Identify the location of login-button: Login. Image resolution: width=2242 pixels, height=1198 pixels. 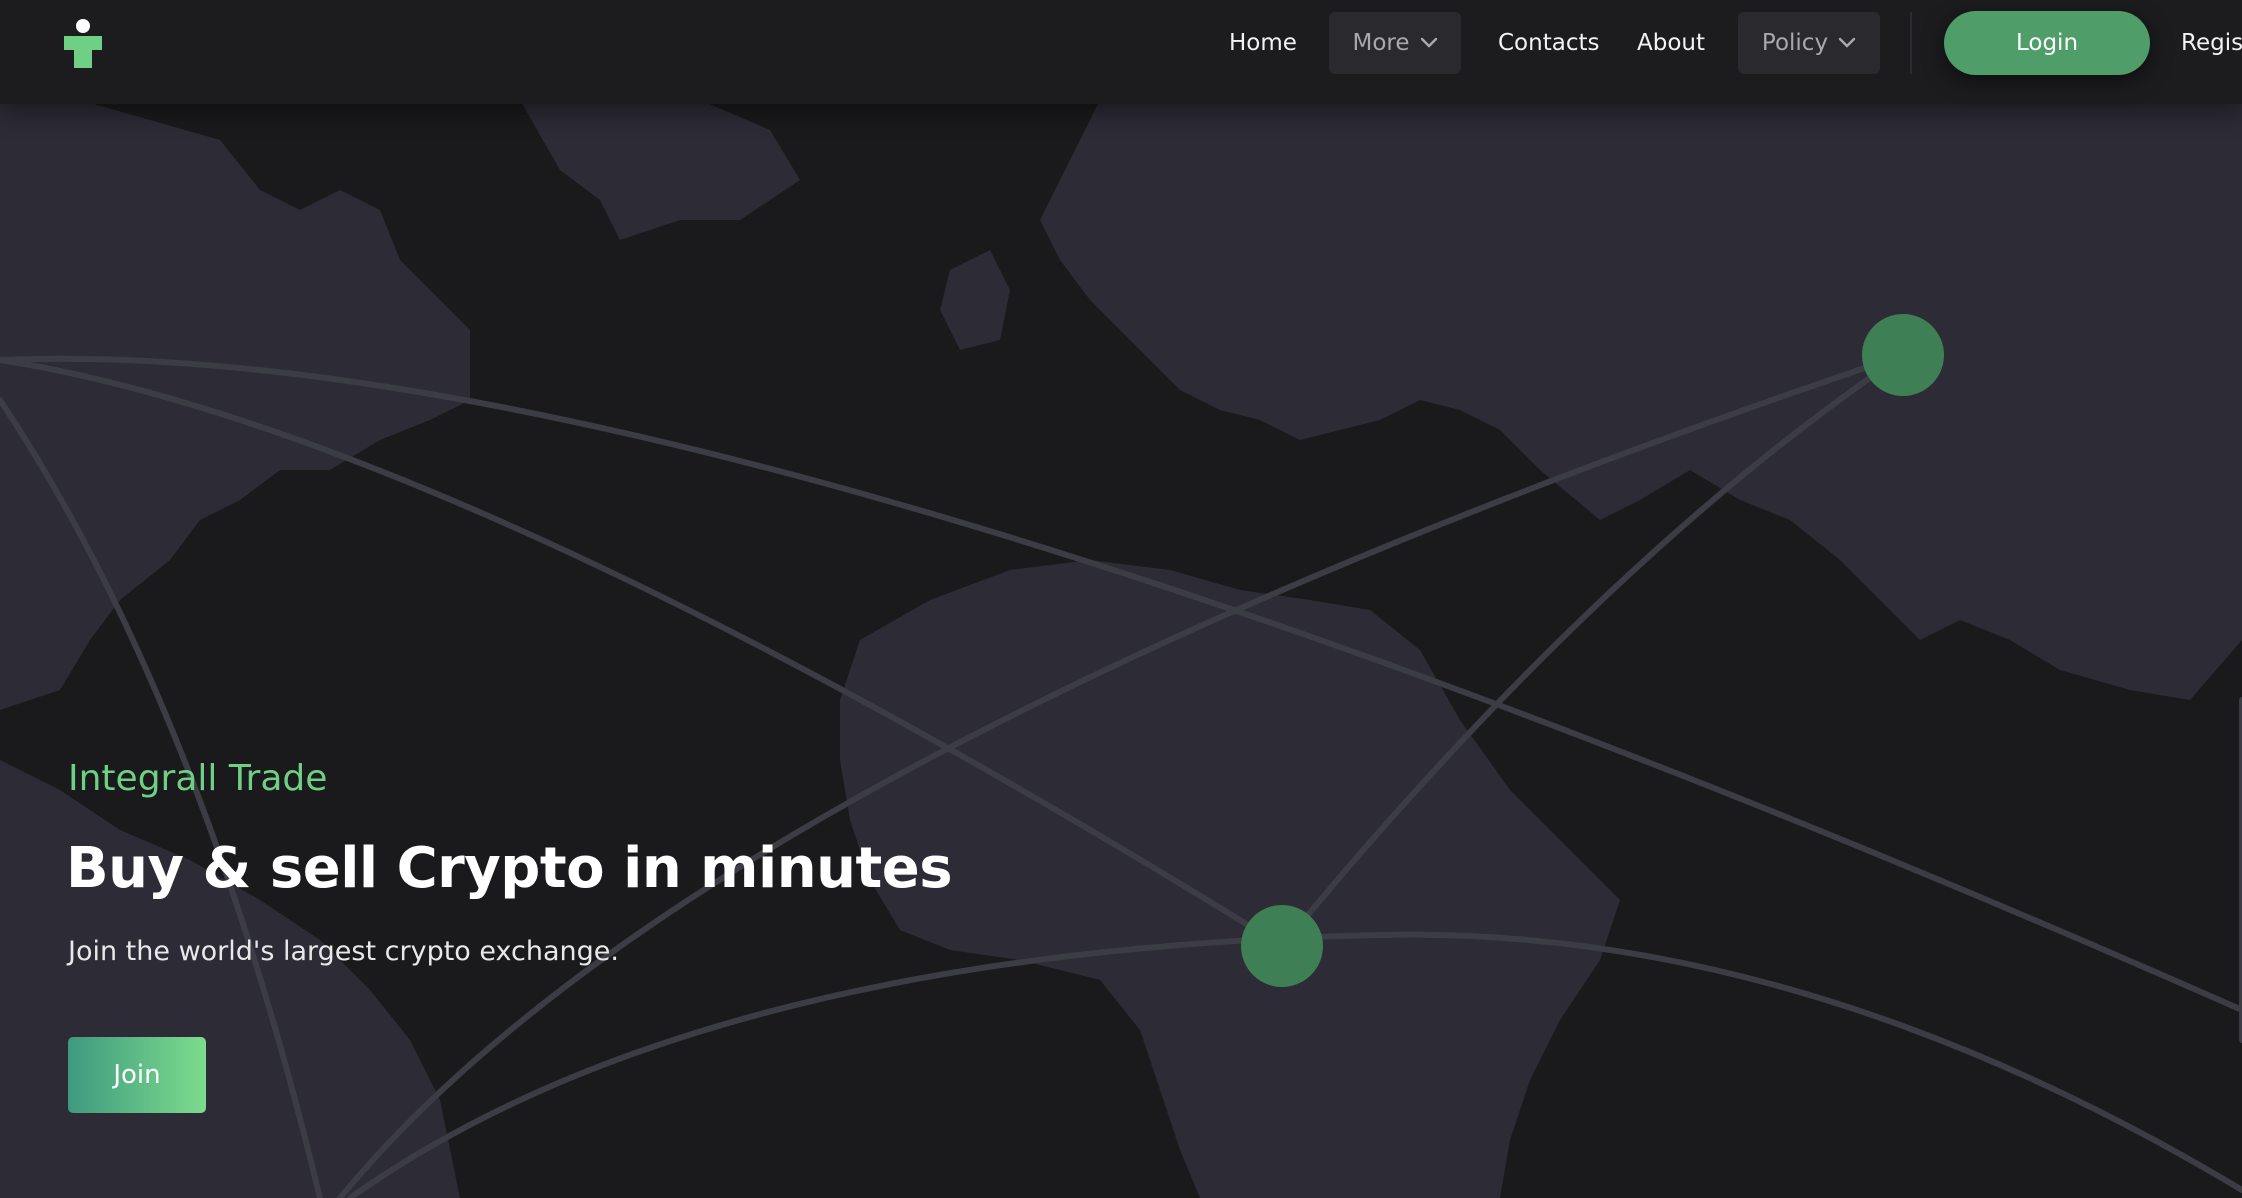
(2047, 43).